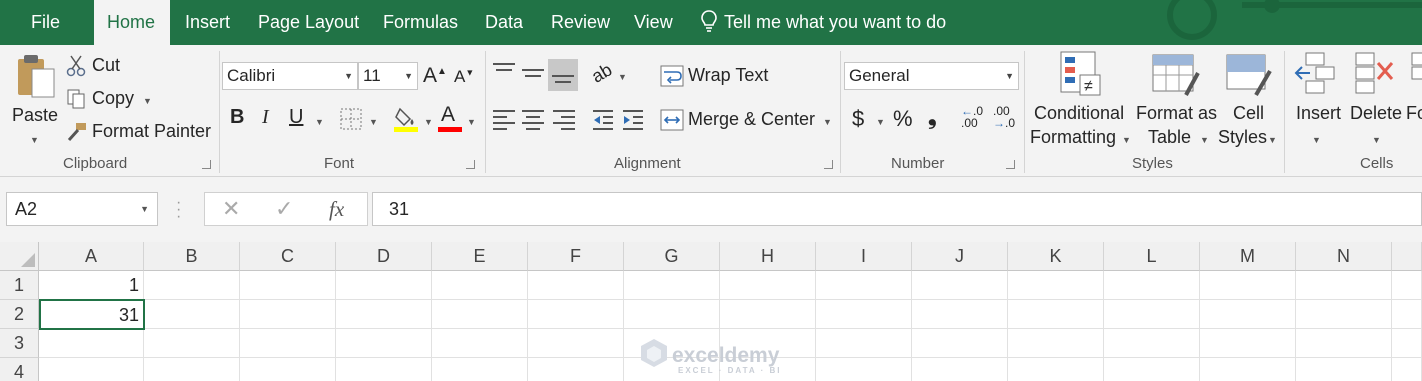  What do you see at coordinates (563, 75) in the screenshot?
I see `bottom-align-button` at bounding box center [563, 75].